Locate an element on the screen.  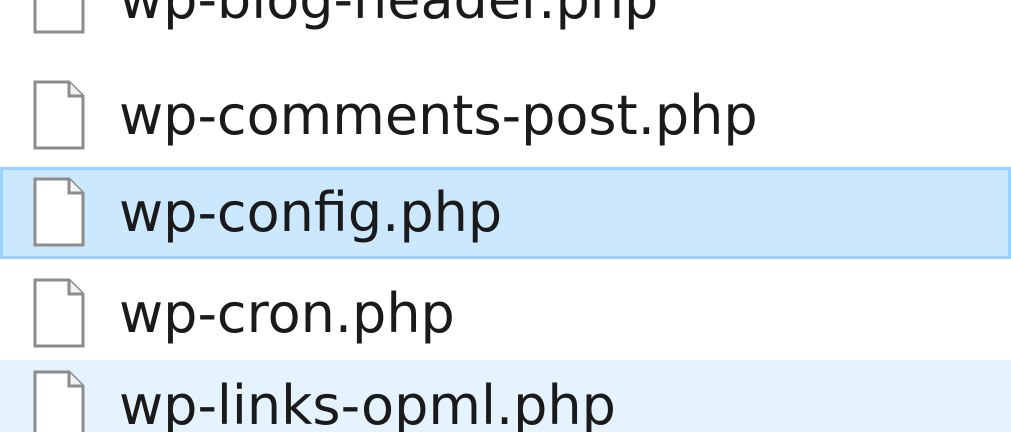
file-row-wp-blog-header: wp-blog-header.php is located at coordinates (505, 23).